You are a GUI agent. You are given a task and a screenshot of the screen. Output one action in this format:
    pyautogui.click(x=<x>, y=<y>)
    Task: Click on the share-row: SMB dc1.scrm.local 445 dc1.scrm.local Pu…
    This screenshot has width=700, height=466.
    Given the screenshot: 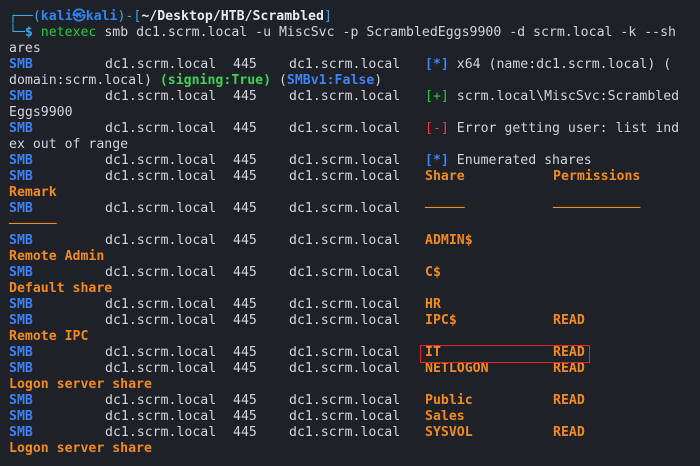 What is the action you would take?
    pyautogui.click(x=354, y=401)
    